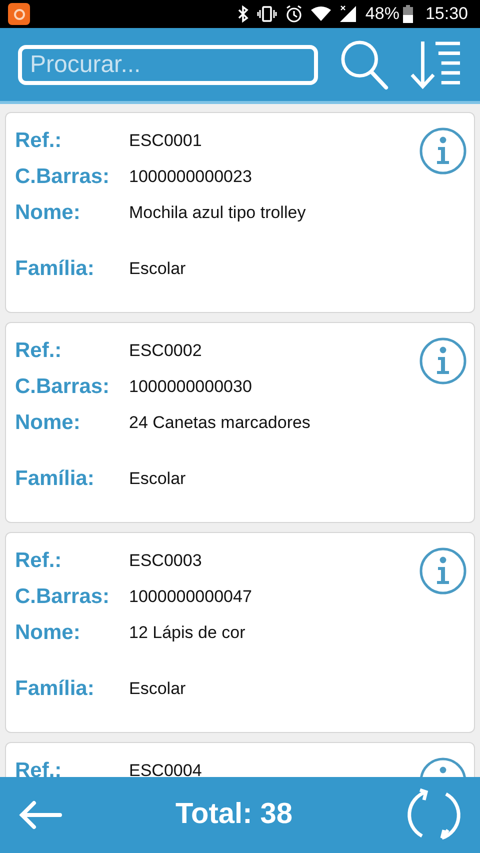 Image resolution: width=480 pixels, height=853 pixels. I want to click on alarm-icon, so click(294, 14).